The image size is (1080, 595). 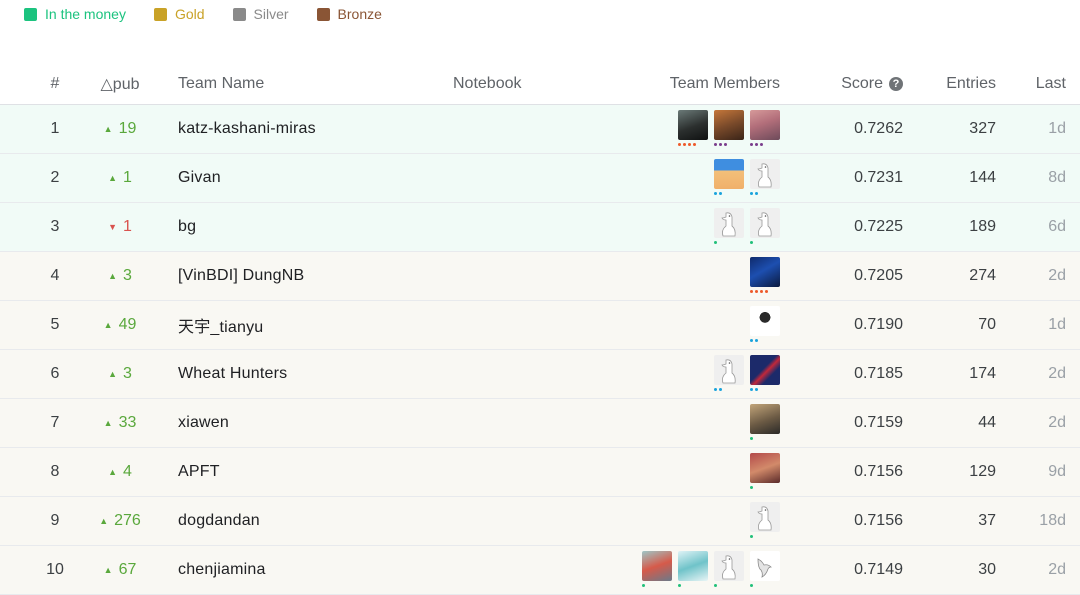 What do you see at coordinates (856, 84) in the screenshot?
I see `score-column-header: Score ?` at bounding box center [856, 84].